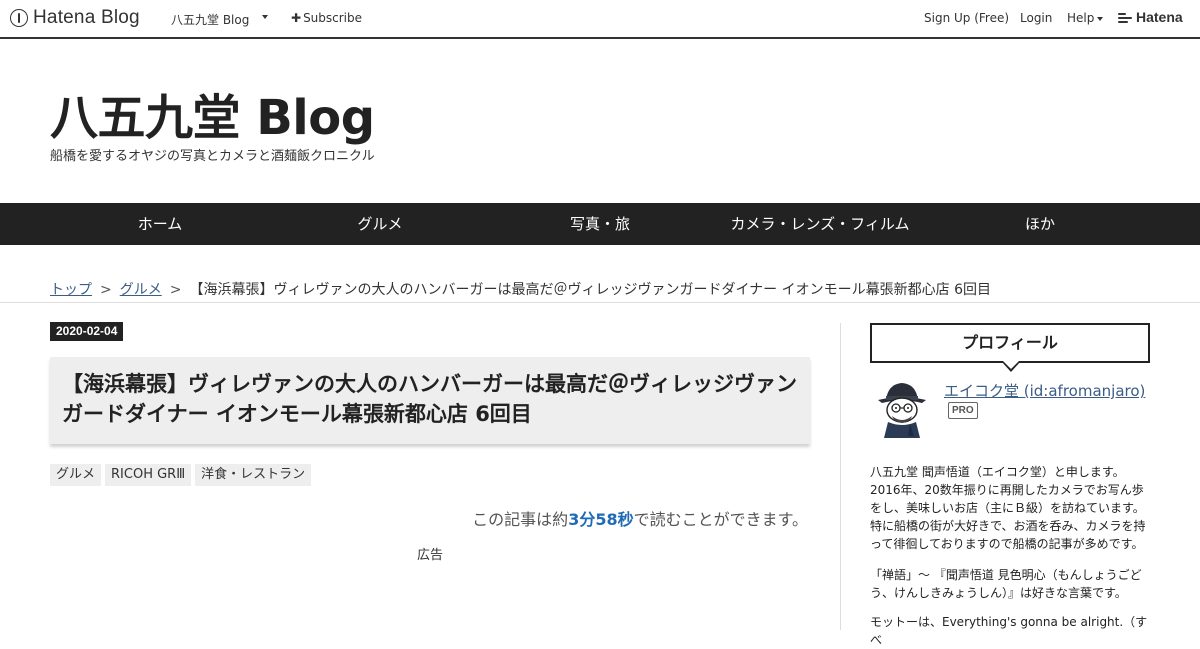 This screenshot has height=649, width=1200. Describe the element at coordinates (380, 224) in the screenshot. I see `nav-item-gourmet: グルメ` at that location.